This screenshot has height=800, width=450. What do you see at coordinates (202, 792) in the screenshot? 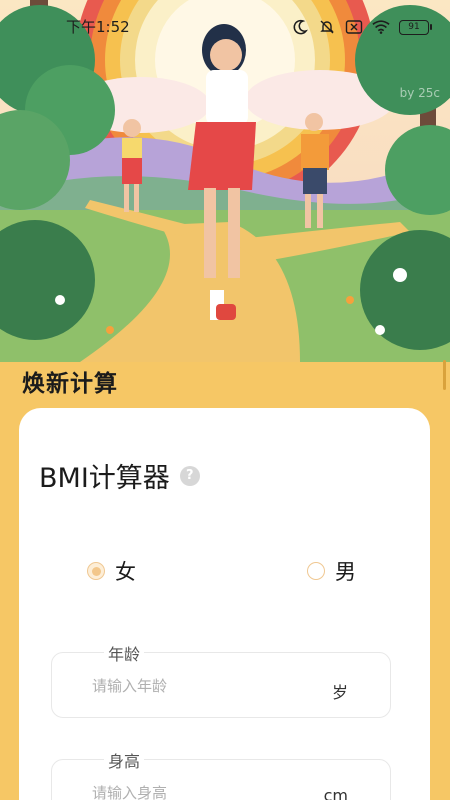
I see `height-input` at bounding box center [202, 792].